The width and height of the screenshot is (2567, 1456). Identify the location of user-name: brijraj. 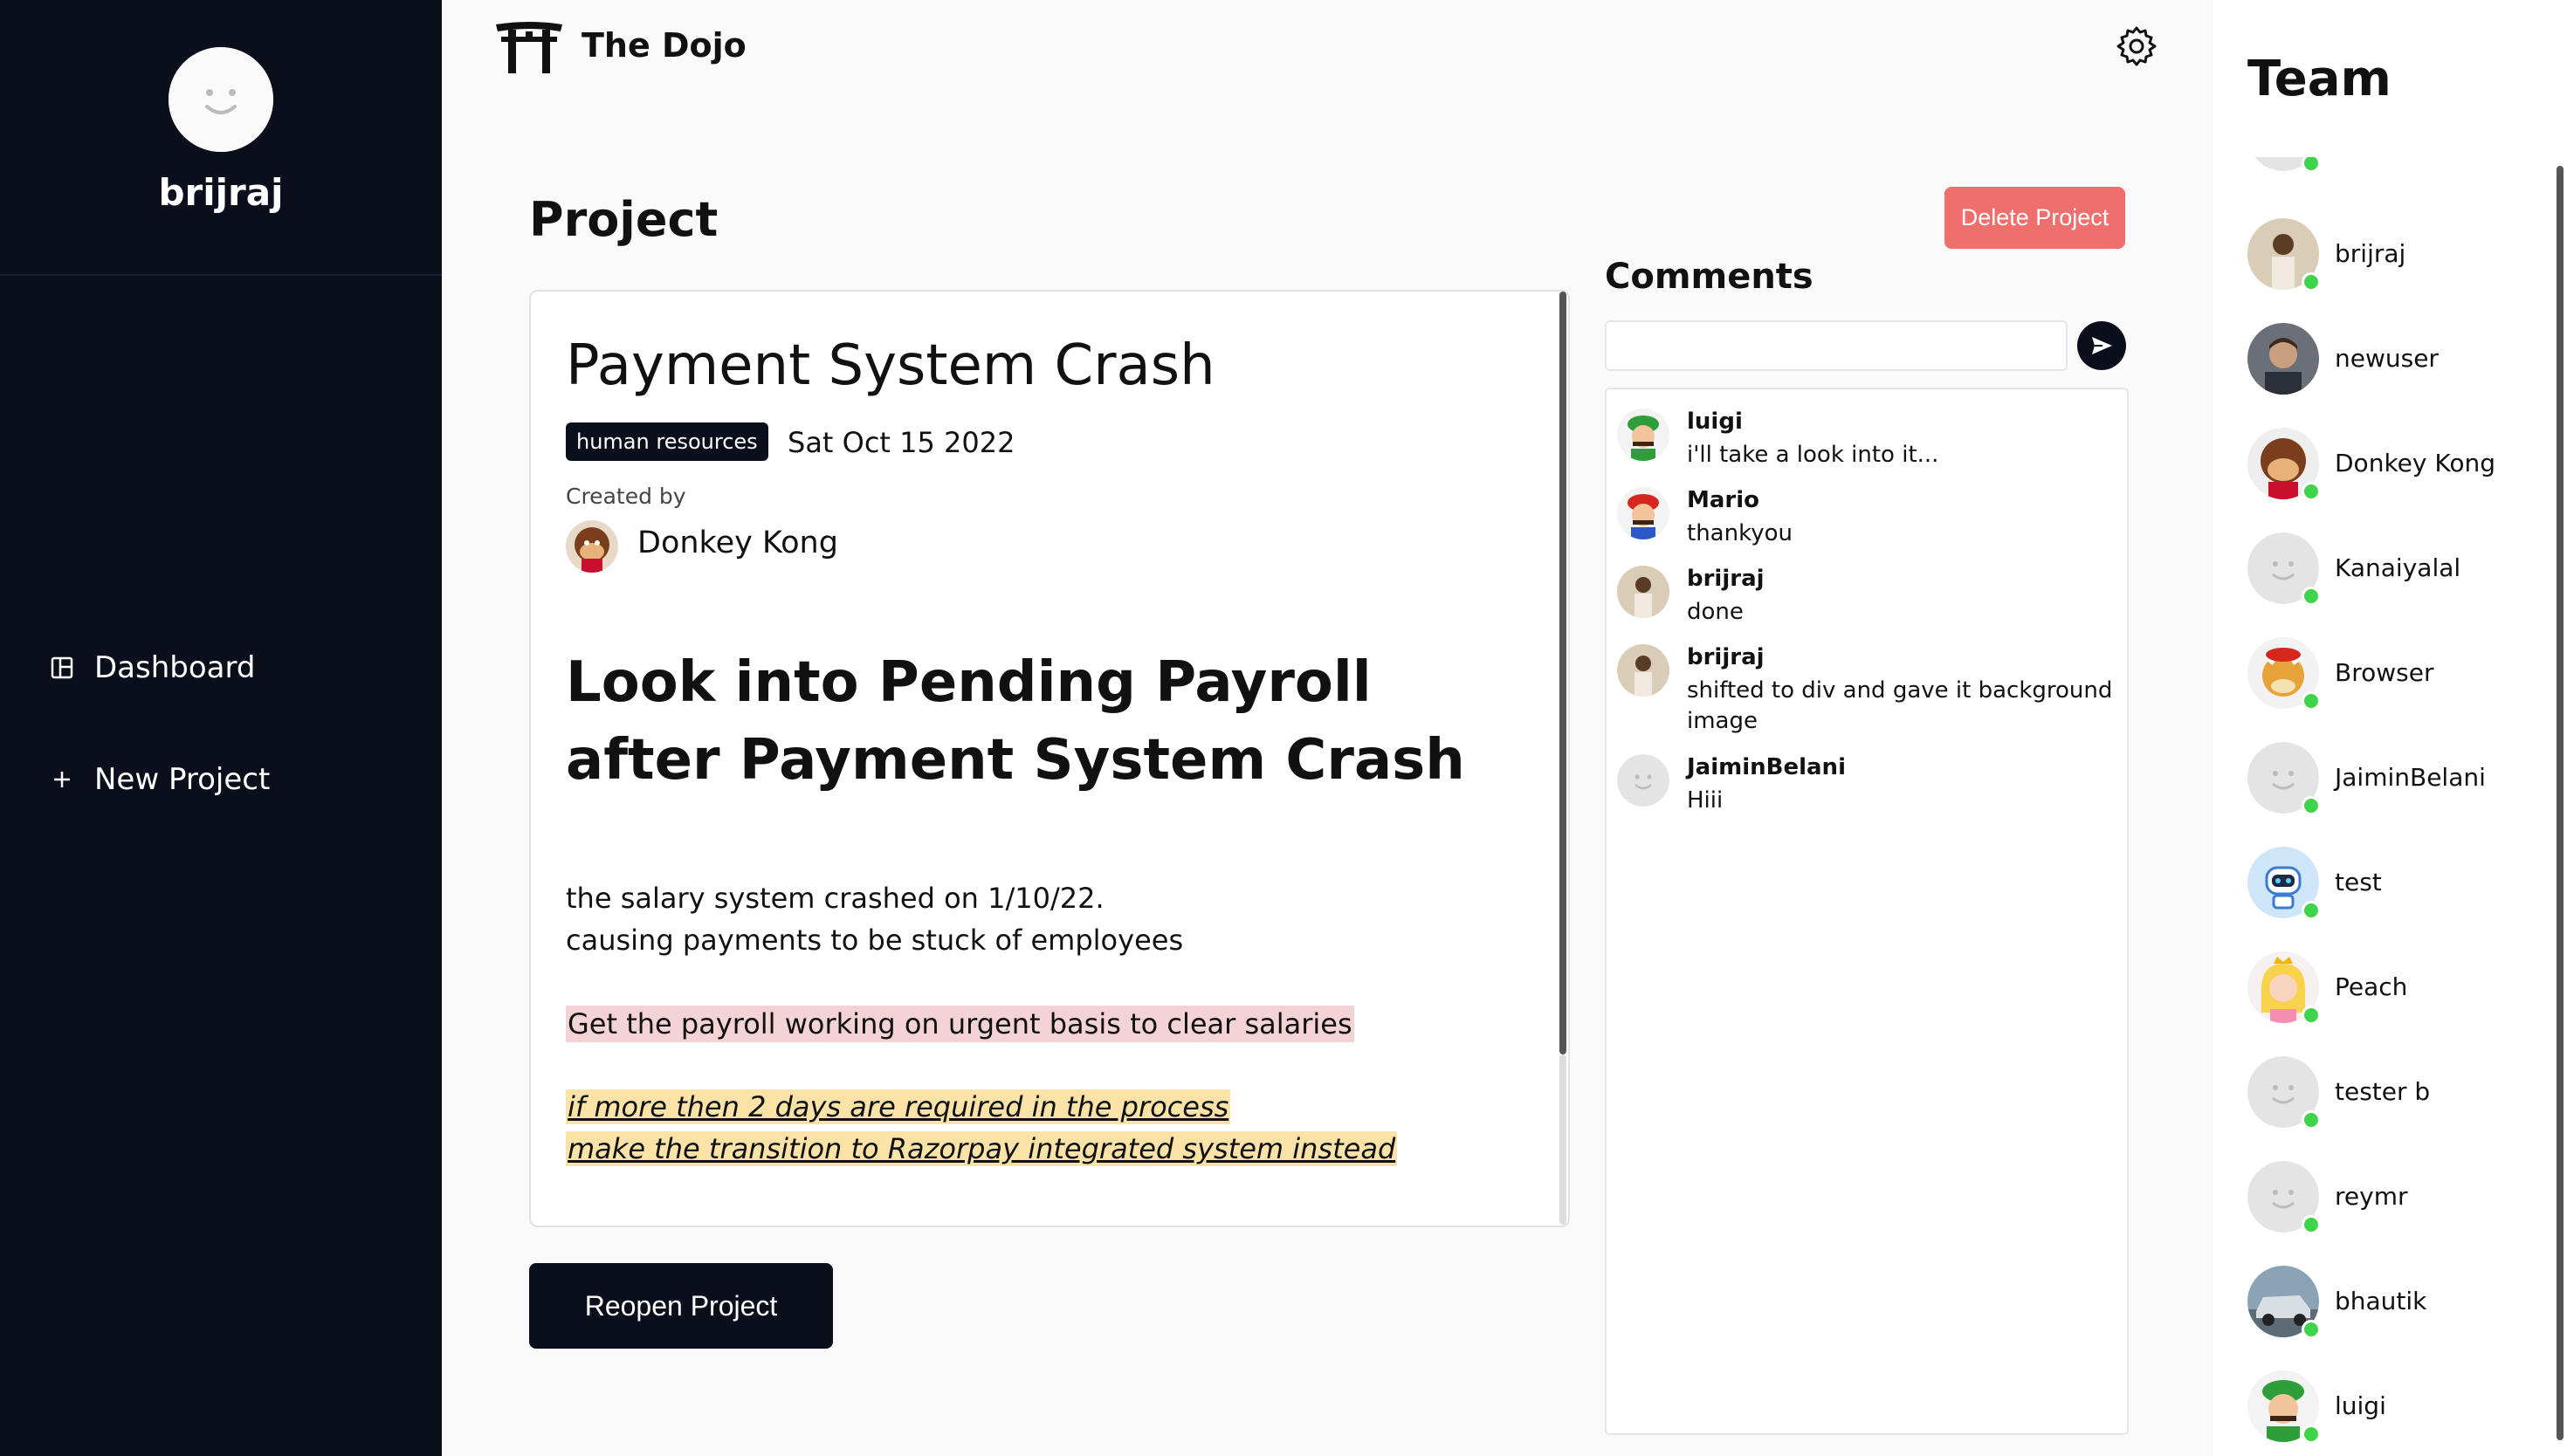
(221, 192).